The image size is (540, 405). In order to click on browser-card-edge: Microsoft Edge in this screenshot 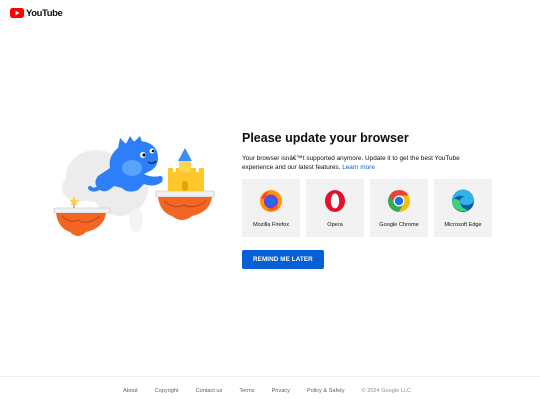, I will do `click(463, 208)`.